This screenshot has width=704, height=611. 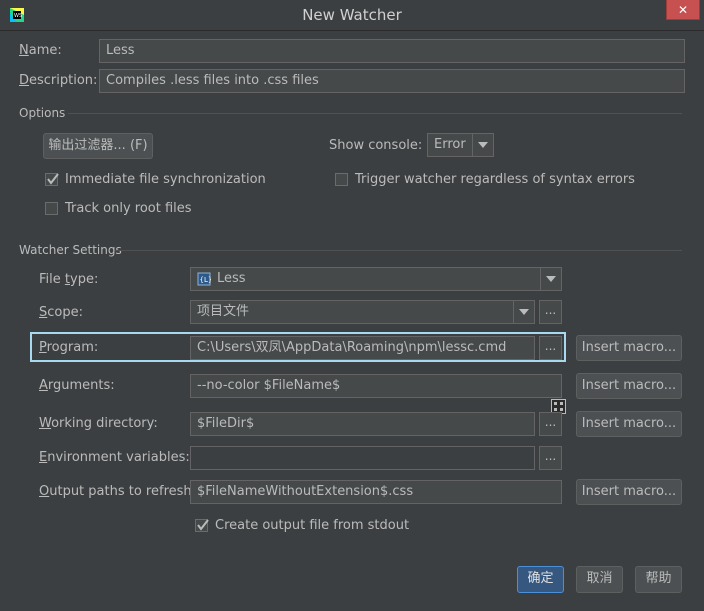 I want to click on immediate-sync-label: Immediate file synchronization, so click(x=165, y=179).